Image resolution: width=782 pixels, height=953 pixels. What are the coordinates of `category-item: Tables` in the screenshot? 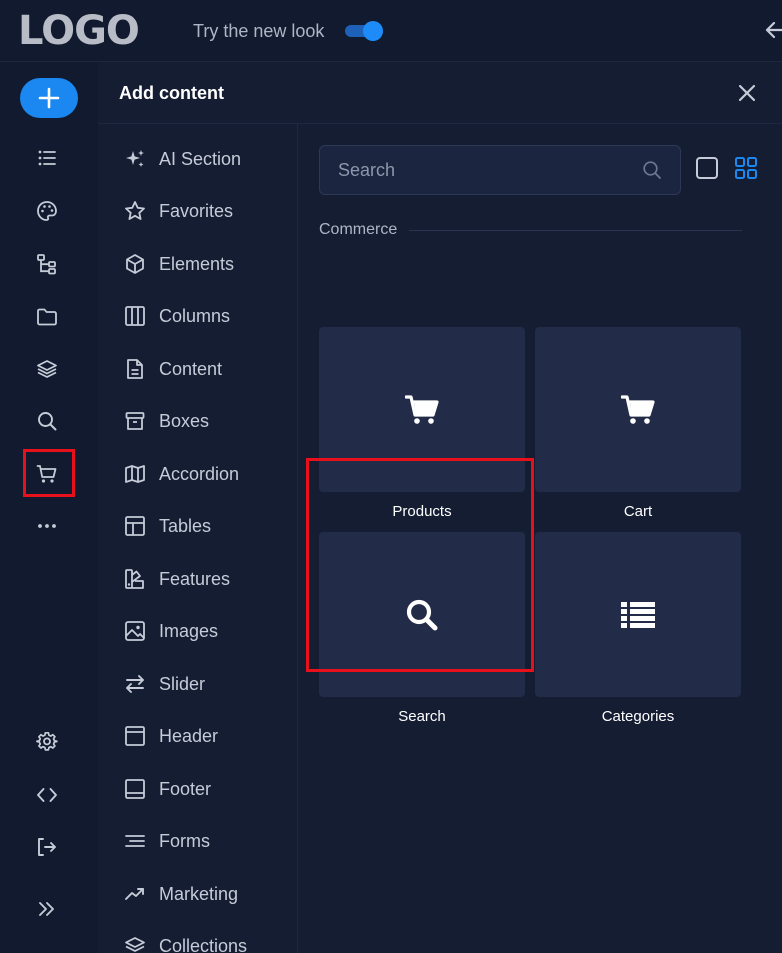 It's located at (167, 526).